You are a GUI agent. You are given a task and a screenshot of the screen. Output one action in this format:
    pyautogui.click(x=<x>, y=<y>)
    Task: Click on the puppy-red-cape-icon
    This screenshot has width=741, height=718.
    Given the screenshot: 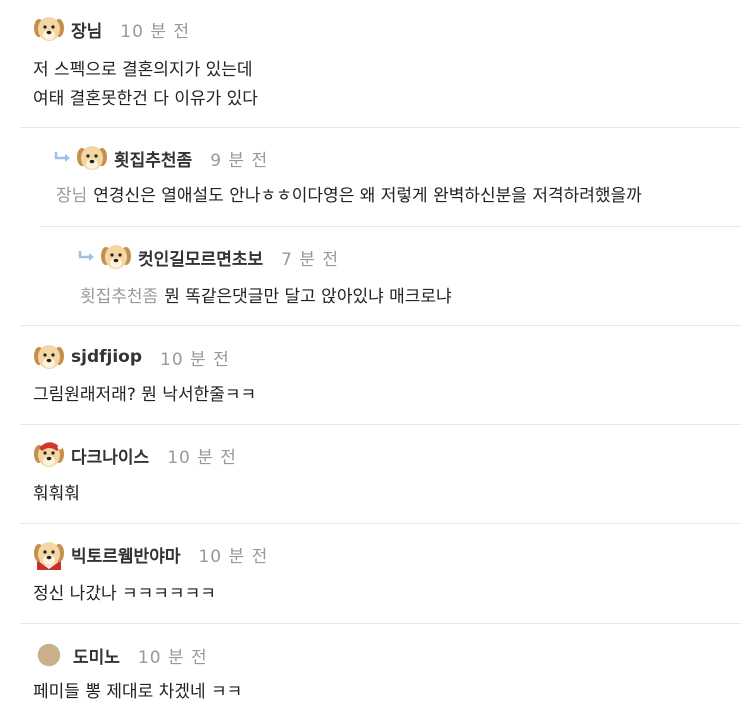 What is the action you would take?
    pyautogui.click(x=49, y=554)
    